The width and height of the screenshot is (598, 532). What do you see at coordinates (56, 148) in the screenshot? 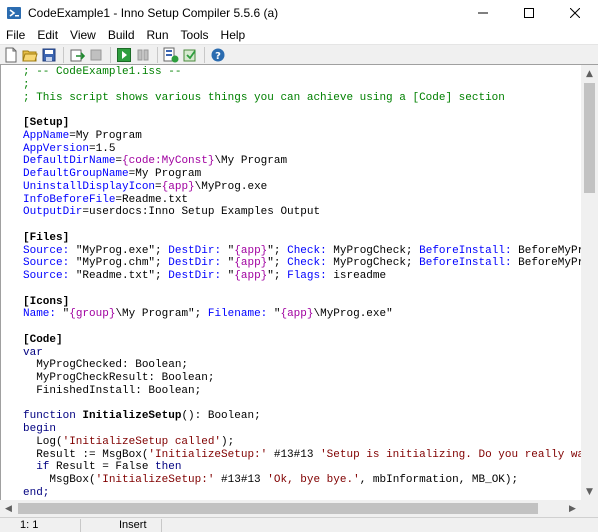
I see `code-token: AppVersion` at bounding box center [56, 148].